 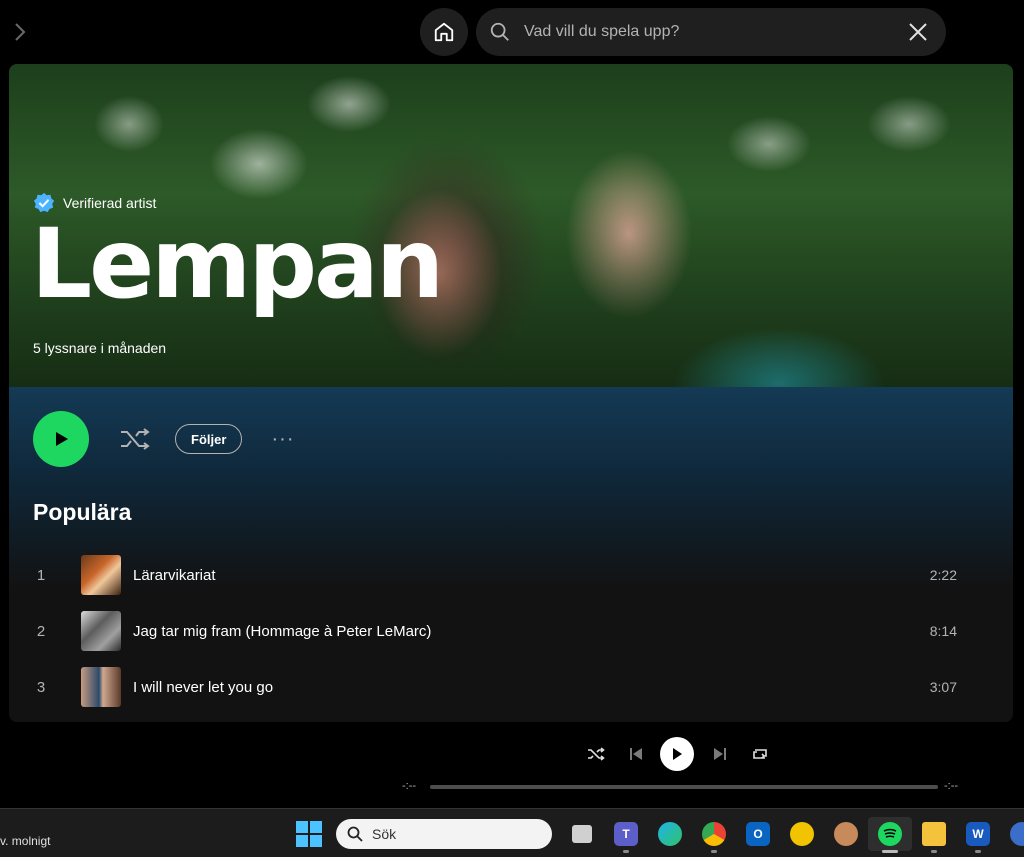 I want to click on spotify-icon, so click(x=890, y=834).